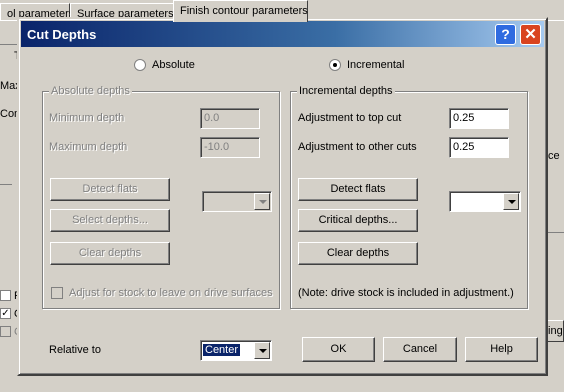 This screenshot has width=564, height=392. Describe the element at coordinates (485, 201) in the screenshot. I see `incremental-flats-dropdown` at that location.